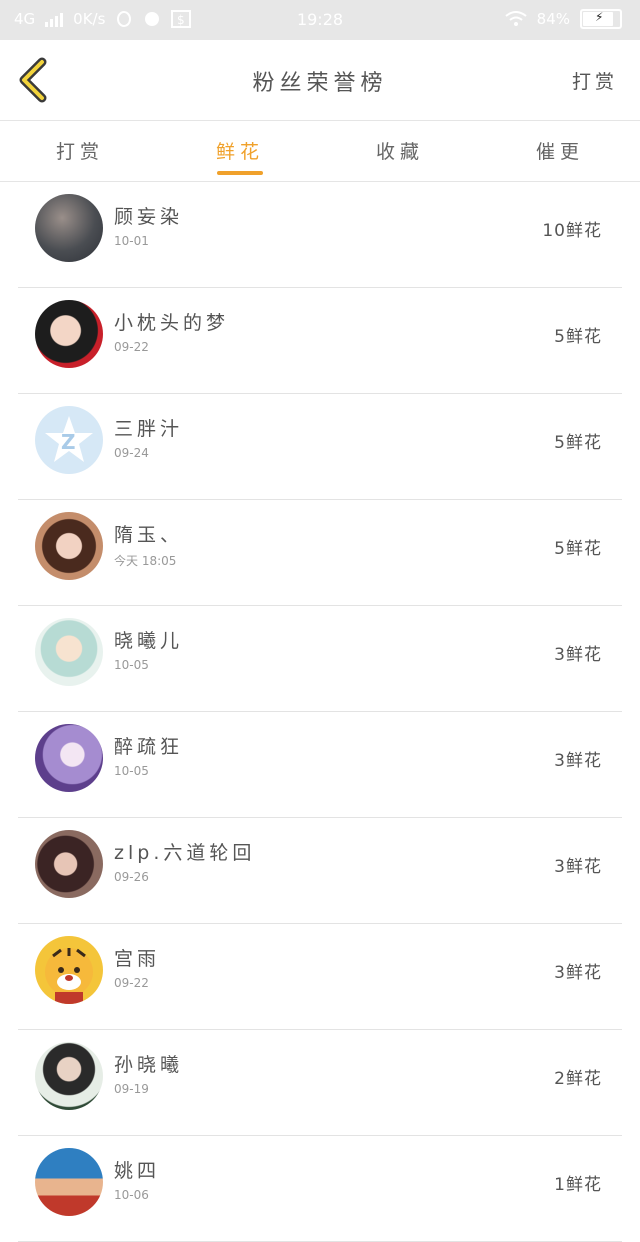 The image size is (640, 1242). I want to click on fan-name: 三胖汁, so click(149, 429).